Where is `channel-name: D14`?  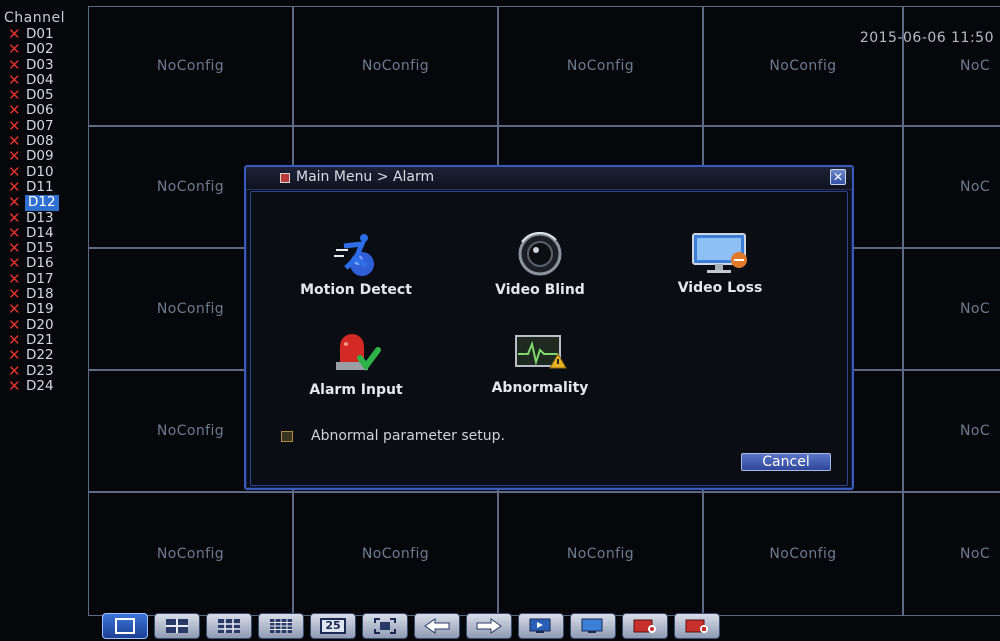 channel-name: D14 is located at coordinates (40, 232).